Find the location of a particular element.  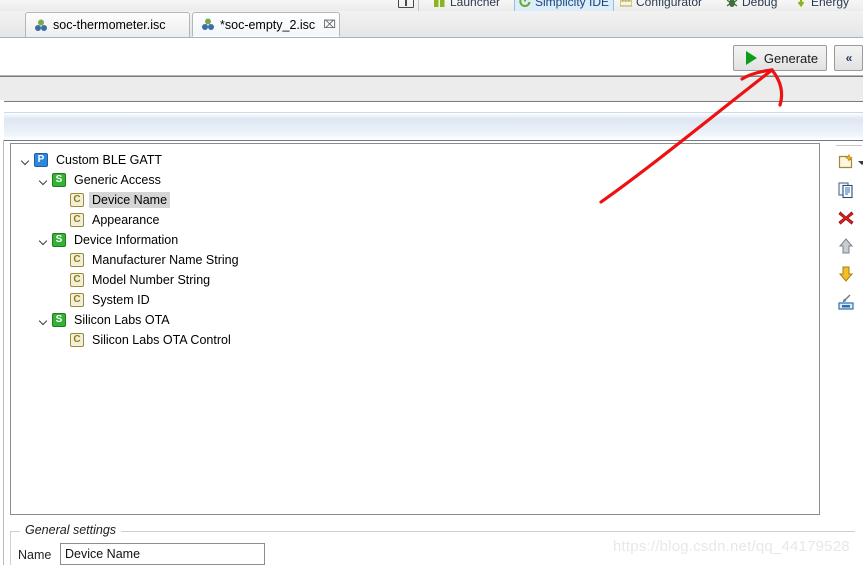

tree-row: S Device Information is located at coordinates (415, 240).